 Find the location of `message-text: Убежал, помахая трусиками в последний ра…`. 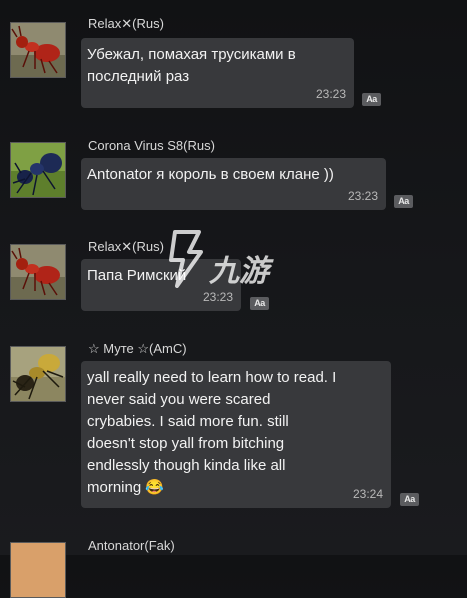

message-text: Убежал, помахая трусиками в последний ра… is located at coordinates (191, 65).